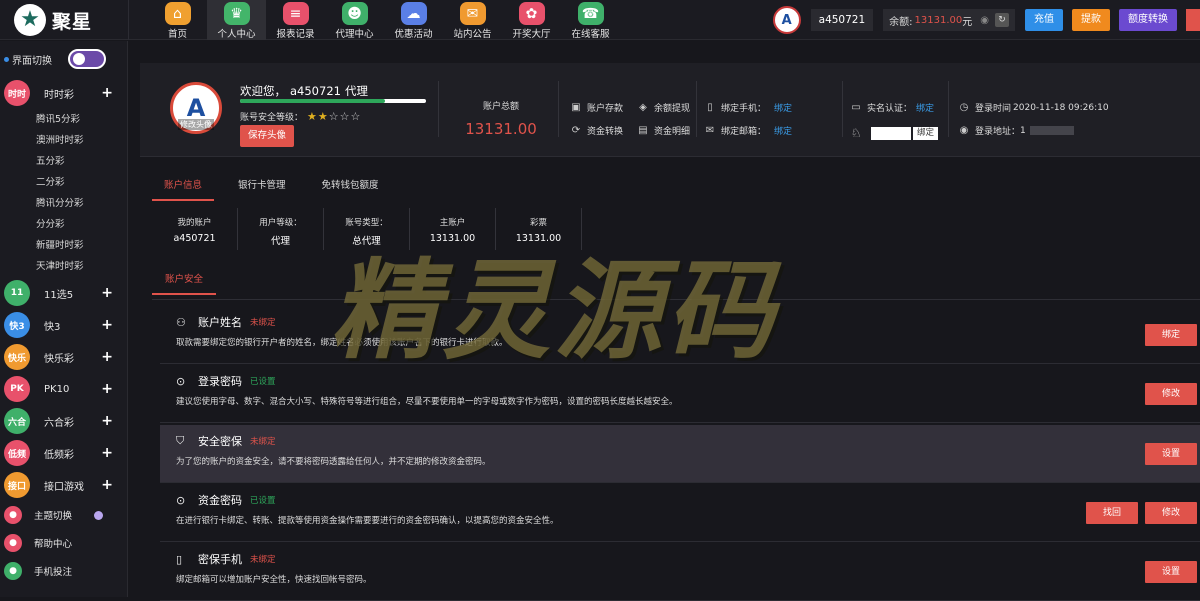 The image size is (1200, 601). I want to click on eye-icon: ◉, so click(984, 20).